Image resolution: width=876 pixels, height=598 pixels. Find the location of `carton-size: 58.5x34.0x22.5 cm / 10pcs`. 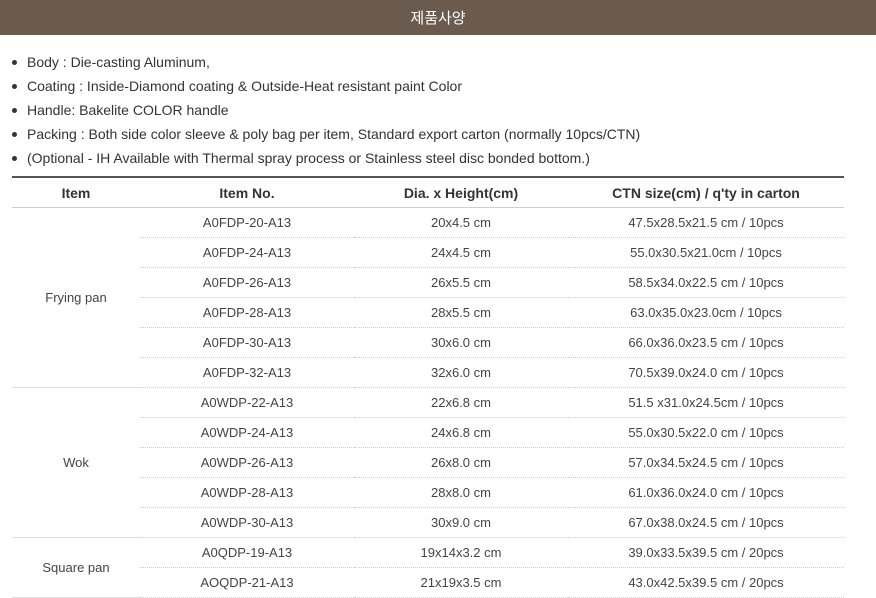

carton-size: 58.5x34.0x22.5 cm / 10pcs is located at coordinates (706, 282).